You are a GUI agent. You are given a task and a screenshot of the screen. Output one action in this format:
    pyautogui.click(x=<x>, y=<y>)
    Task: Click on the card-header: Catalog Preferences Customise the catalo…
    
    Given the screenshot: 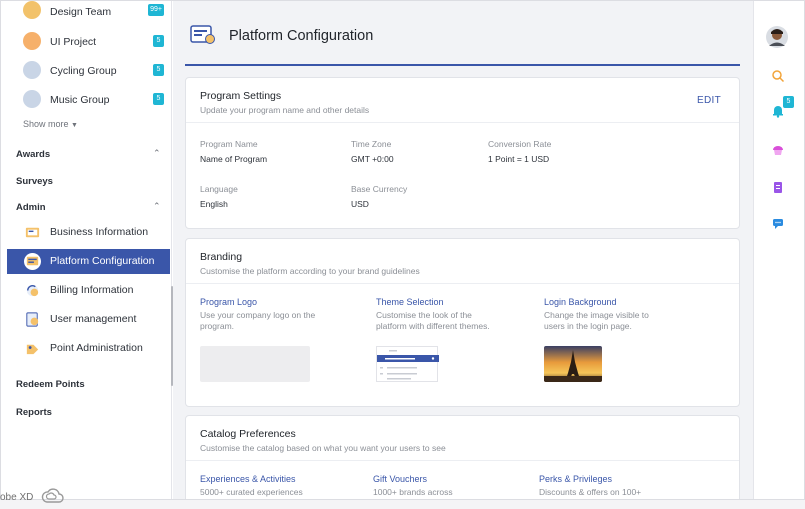 What is the action you would take?
    pyautogui.click(x=462, y=438)
    